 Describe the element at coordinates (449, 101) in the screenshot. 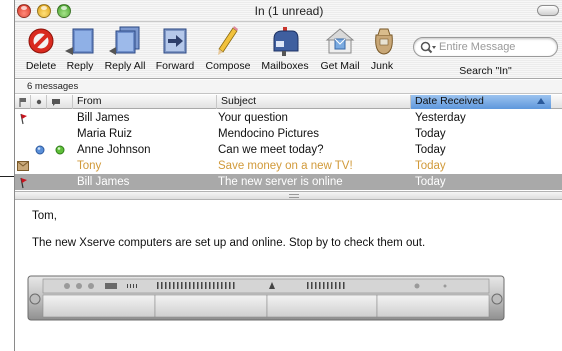

I see `column-date-label: Date Received` at that location.